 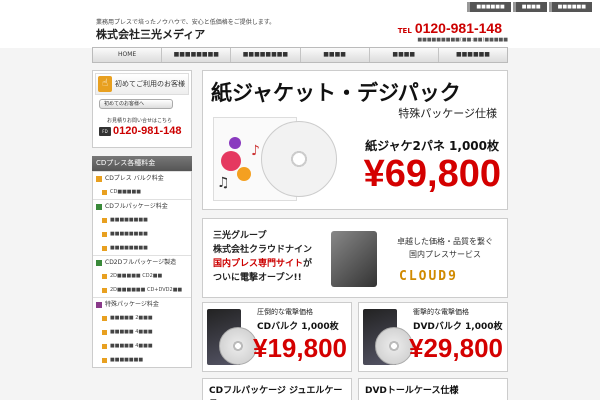 I want to click on top-link-3: ■■■■■■, so click(x=570, y=7).